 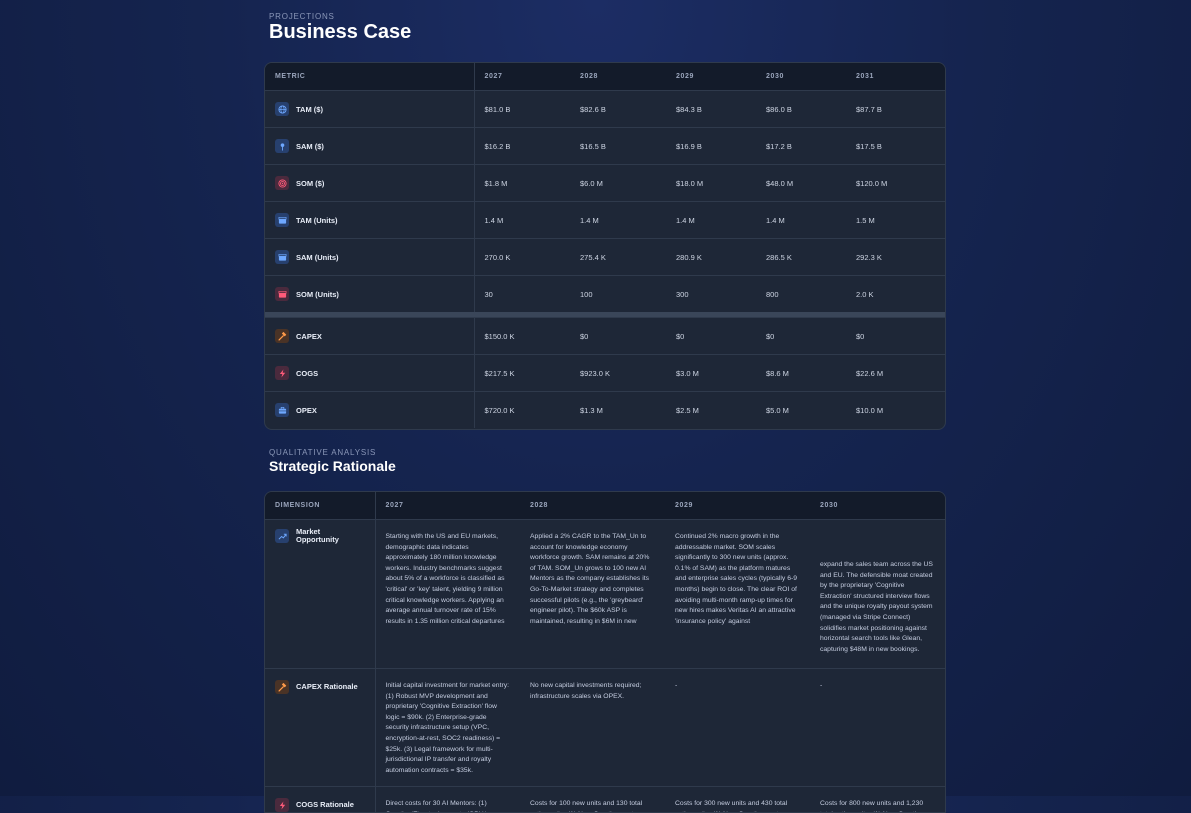 What do you see at coordinates (370, 257) in the screenshot?
I see `metric-cell: SAM (Units)` at bounding box center [370, 257].